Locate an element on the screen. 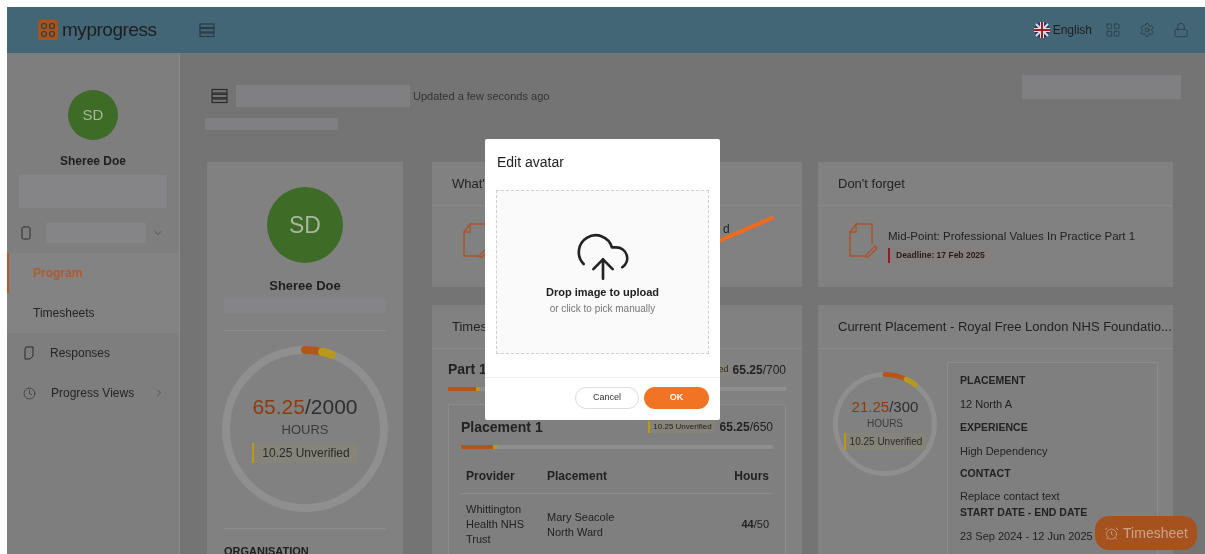  lock-icon is located at coordinates (1181, 30).